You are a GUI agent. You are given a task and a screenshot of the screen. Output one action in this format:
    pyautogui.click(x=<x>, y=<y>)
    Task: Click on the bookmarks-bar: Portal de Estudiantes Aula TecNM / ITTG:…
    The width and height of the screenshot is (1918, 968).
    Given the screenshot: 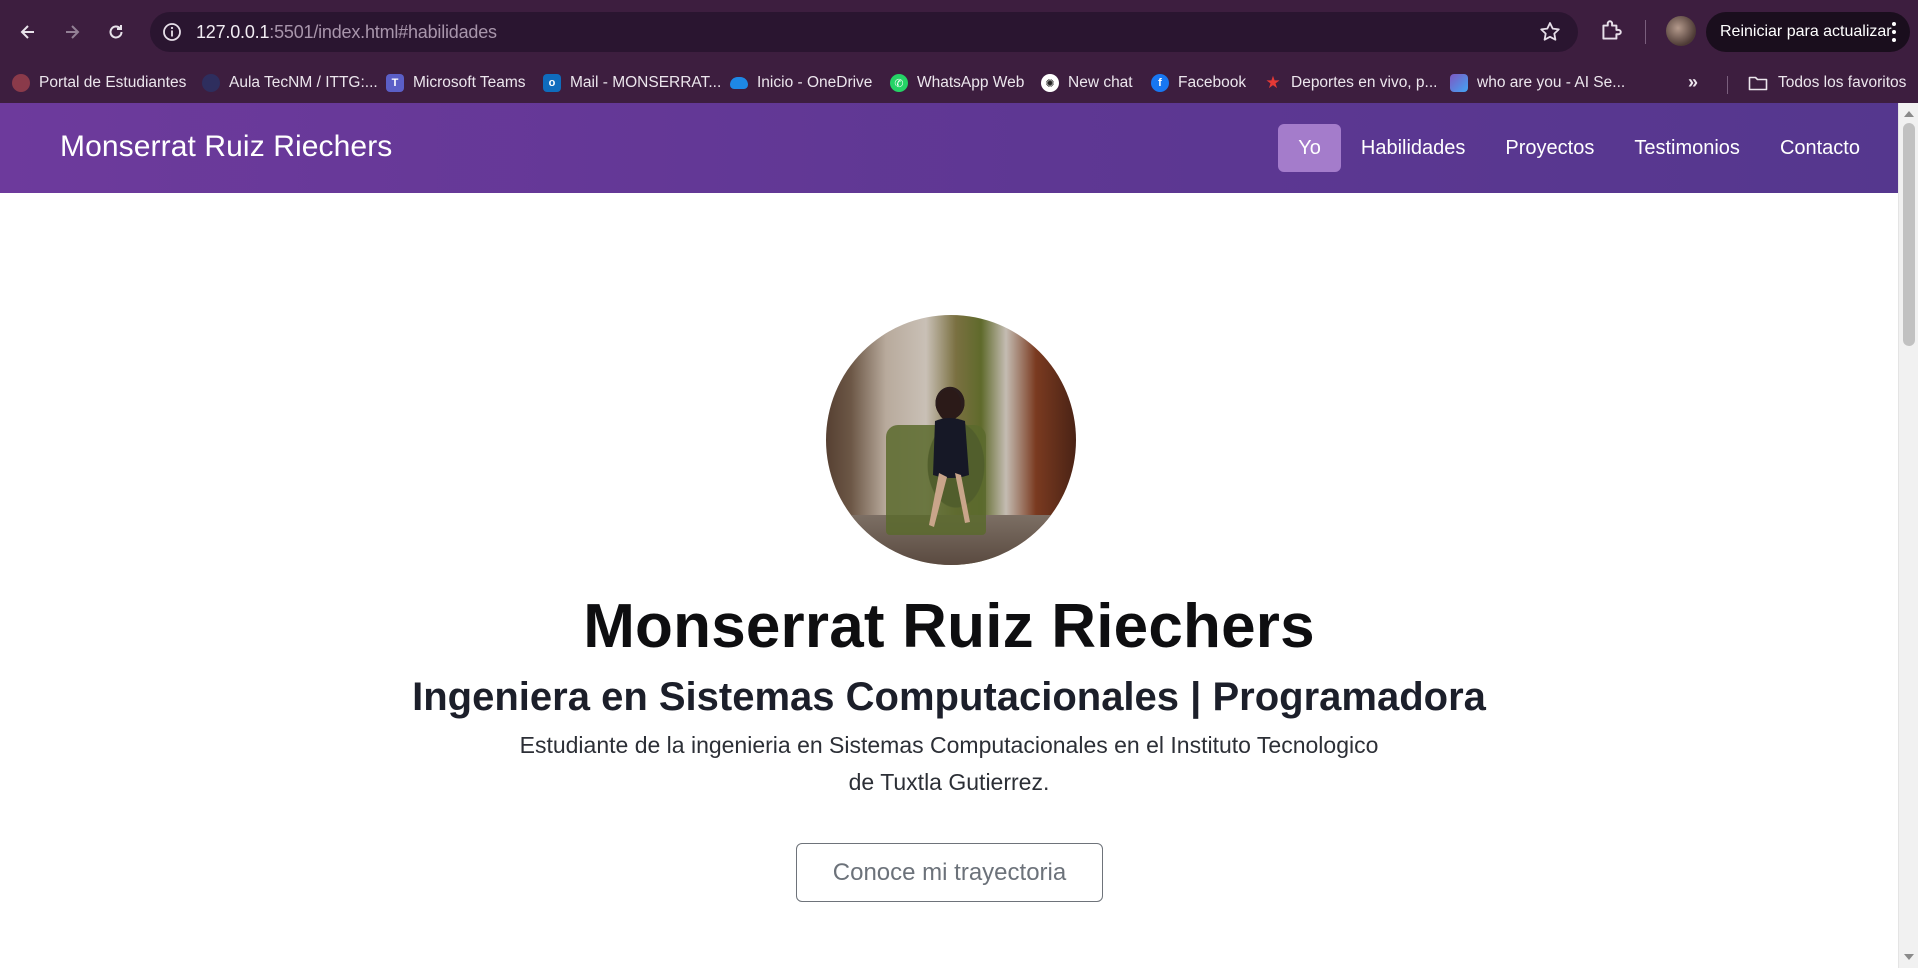 What is the action you would take?
    pyautogui.click(x=959, y=83)
    